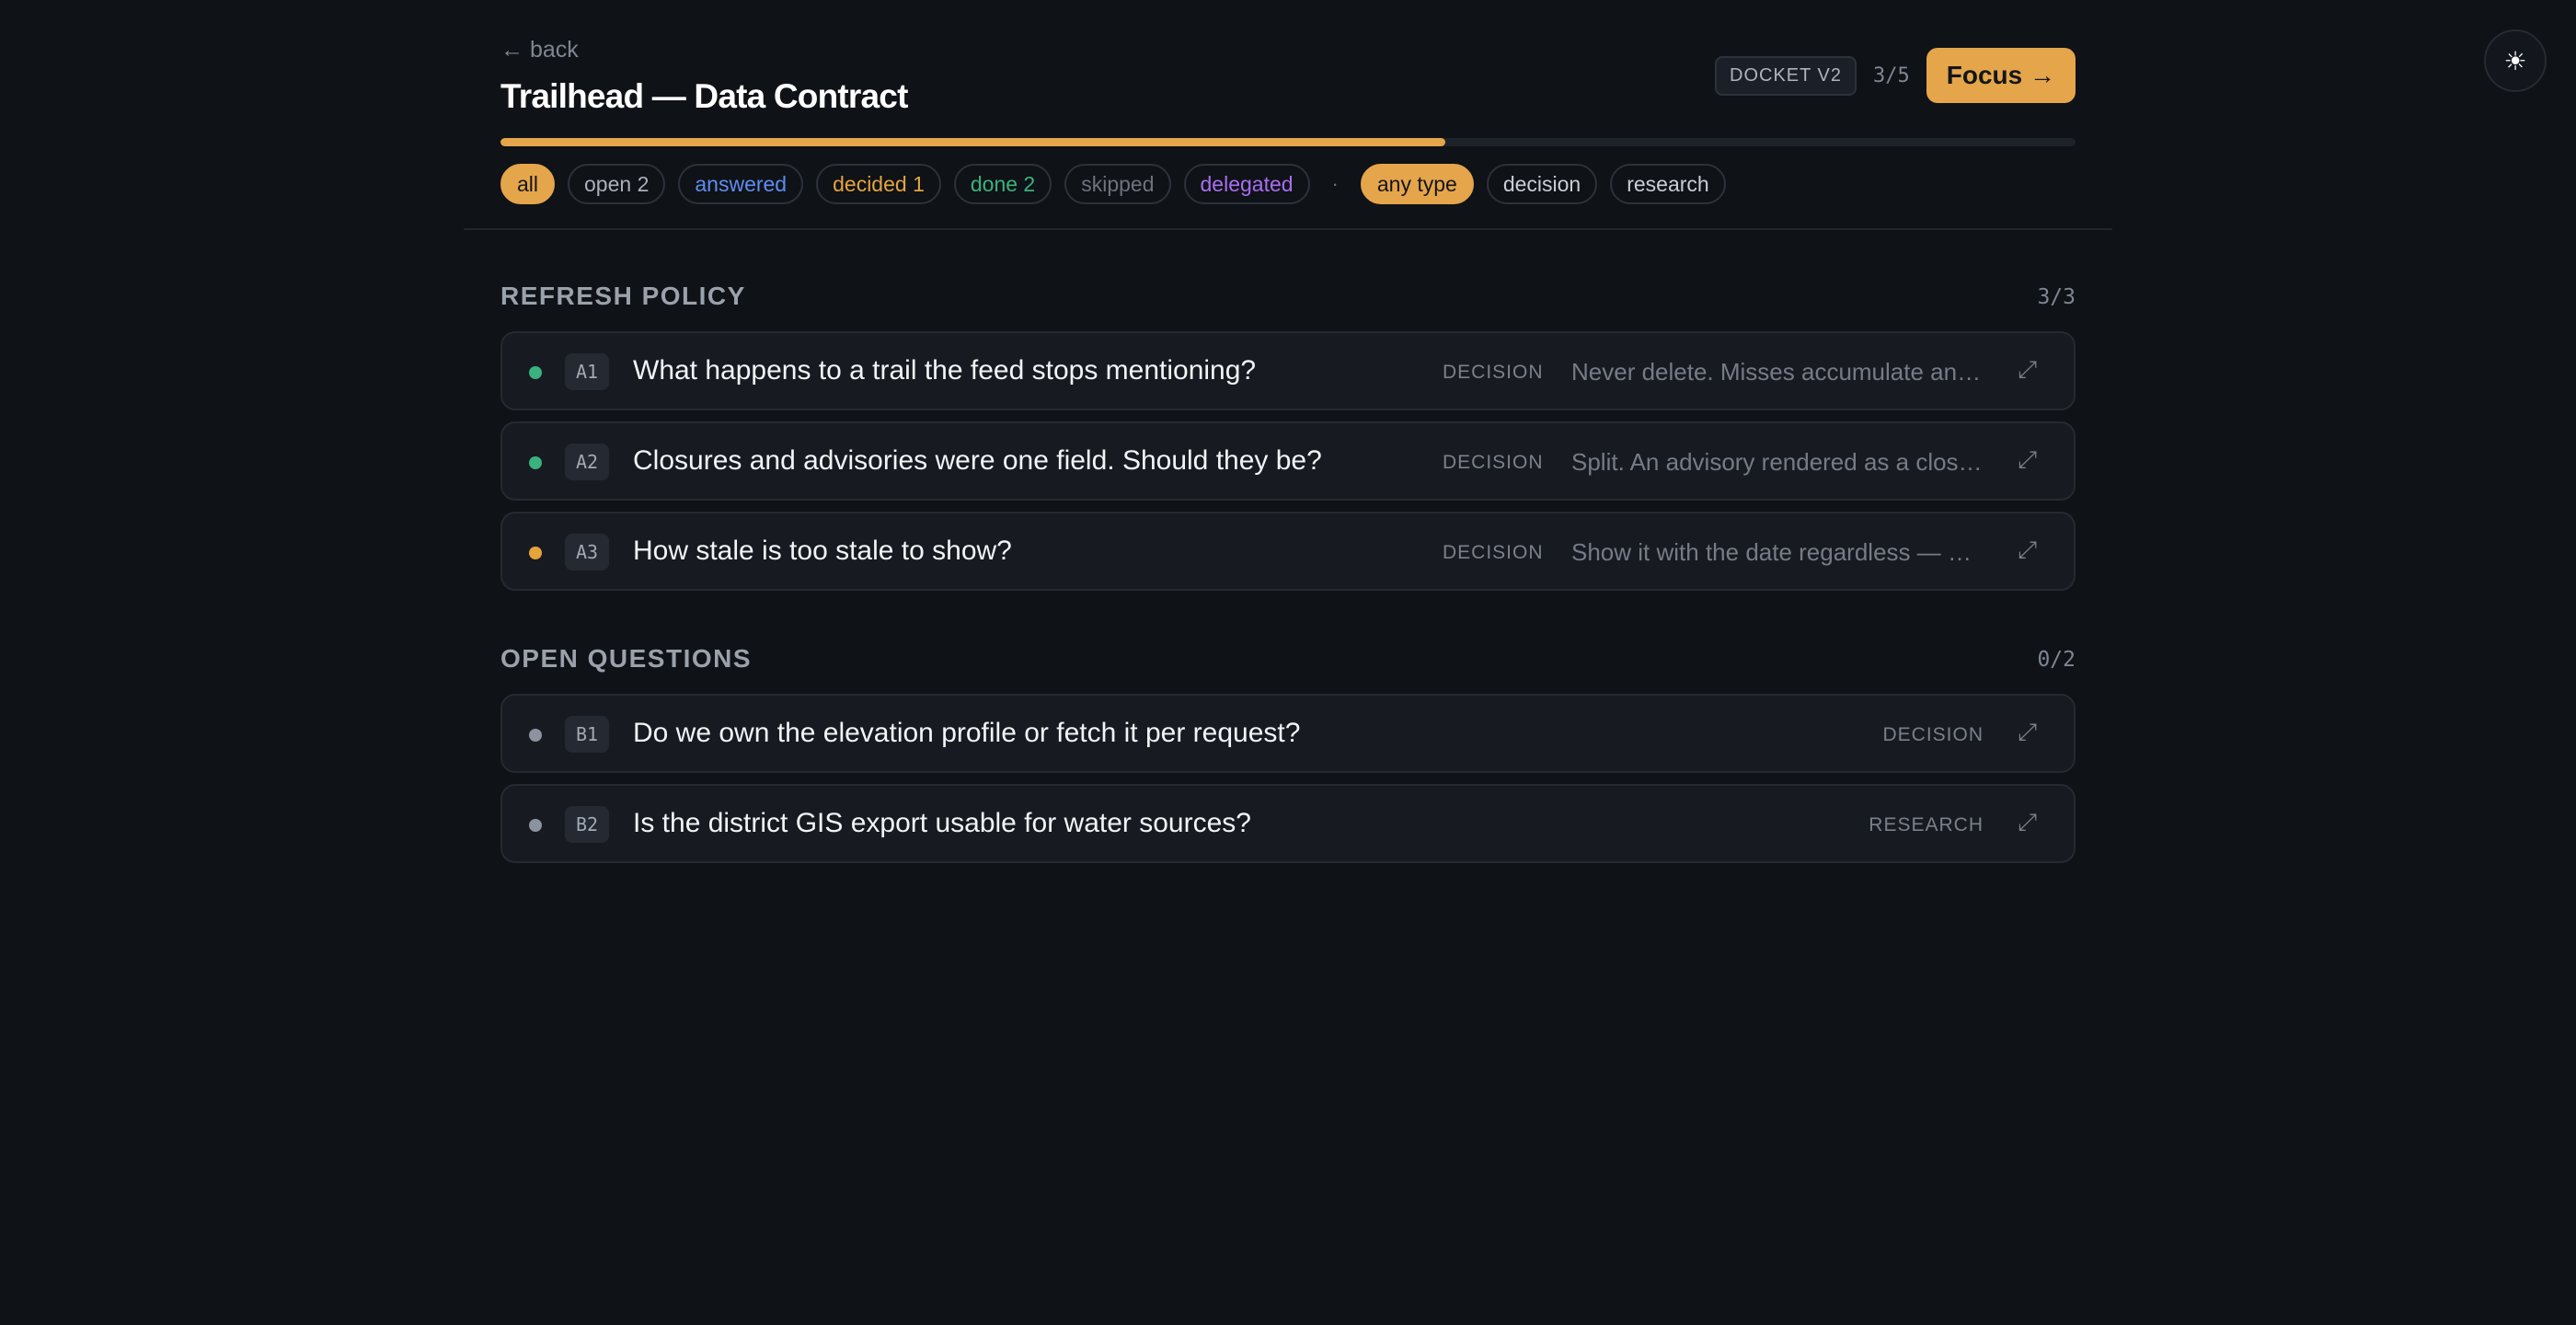 The width and height of the screenshot is (2576, 1325). What do you see at coordinates (587, 371) in the screenshot?
I see `question-id: A1` at bounding box center [587, 371].